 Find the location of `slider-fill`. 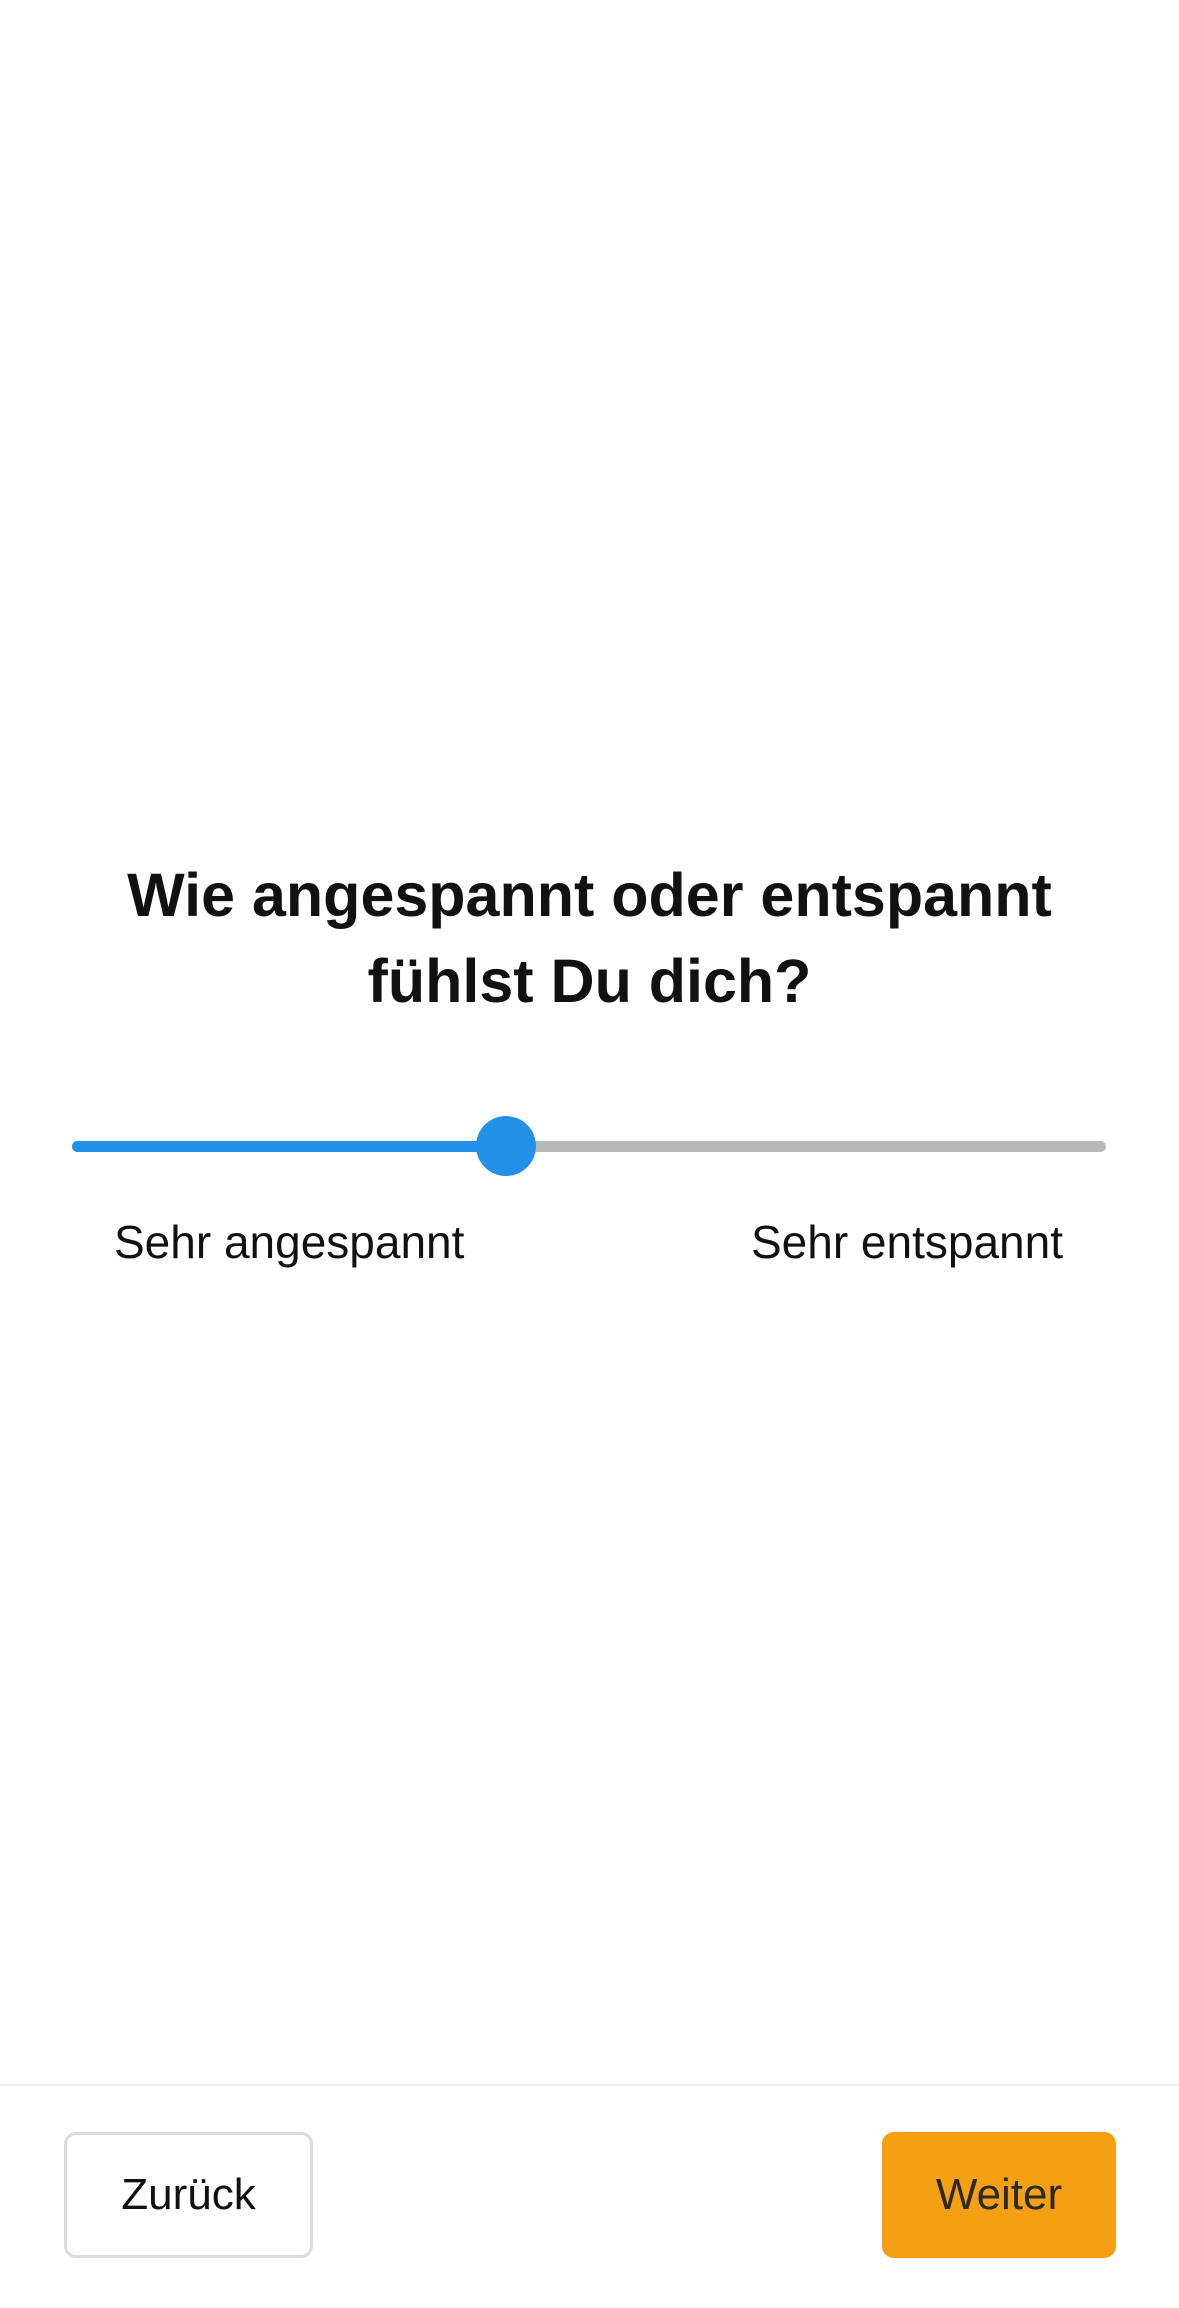

slider-fill is located at coordinates (289, 1146).